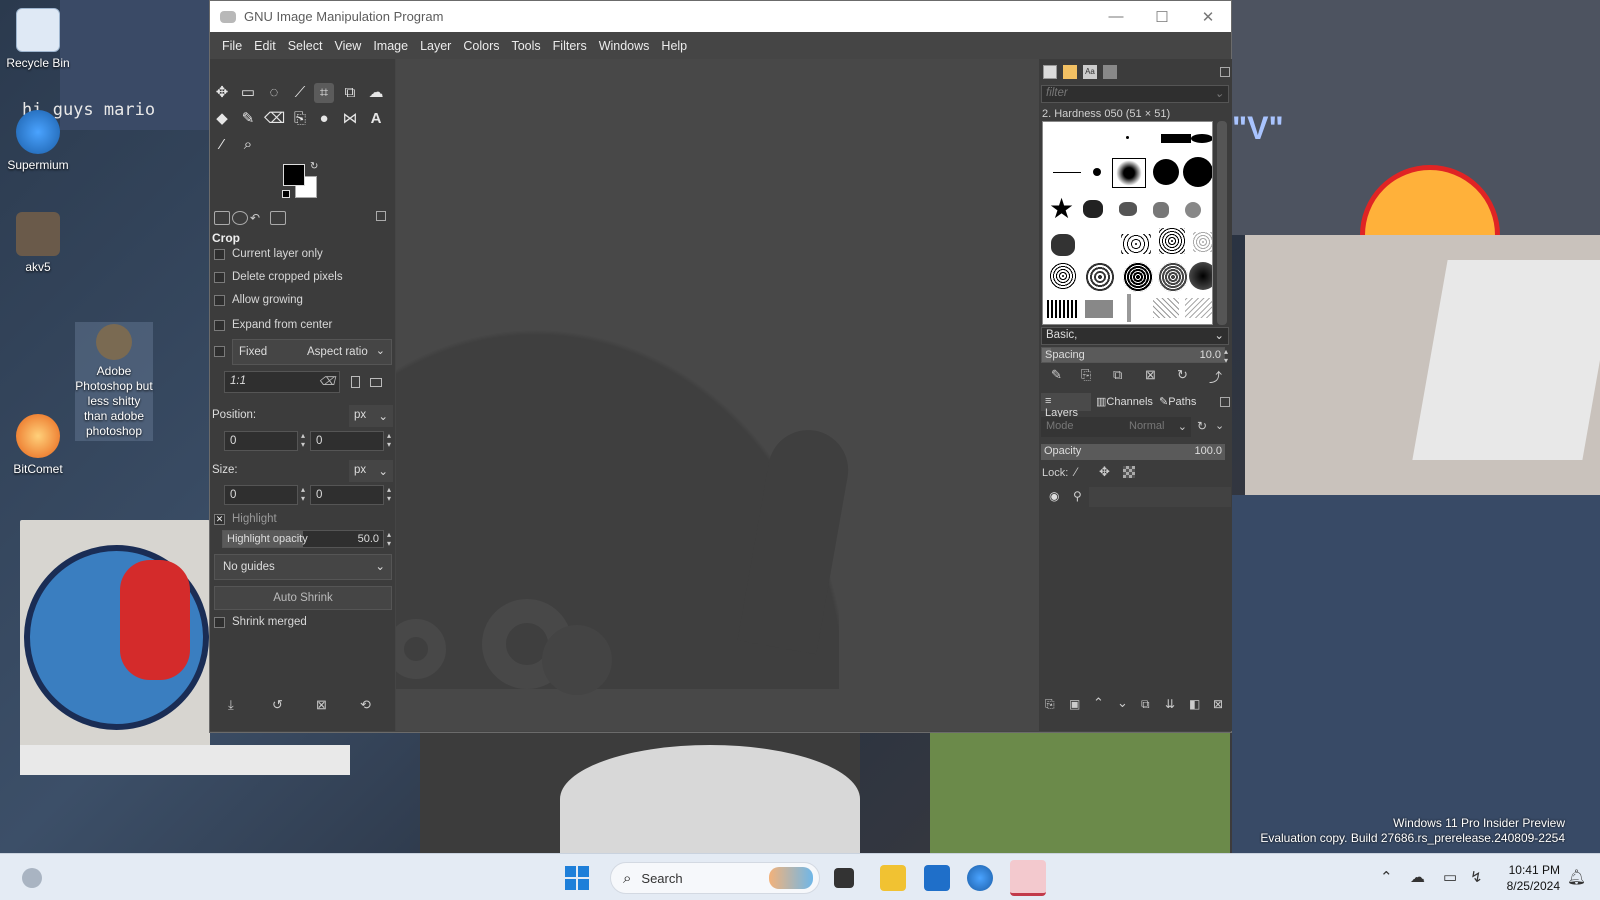  What do you see at coordinates (1133, 355) in the screenshot?
I see `spacing-slider: Spacing 10.0` at bounding box center [1133, 355].